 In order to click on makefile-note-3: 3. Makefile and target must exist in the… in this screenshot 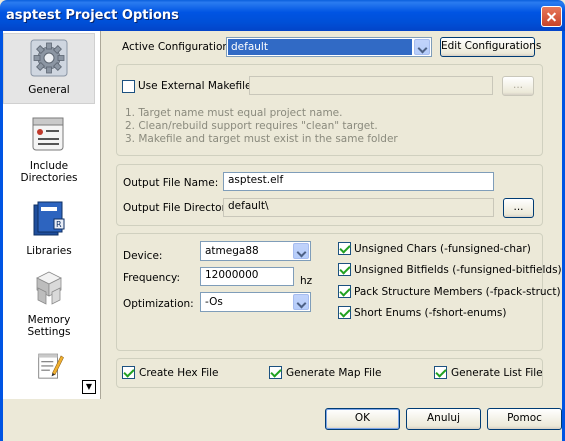, I will do `click(261, 139)`.